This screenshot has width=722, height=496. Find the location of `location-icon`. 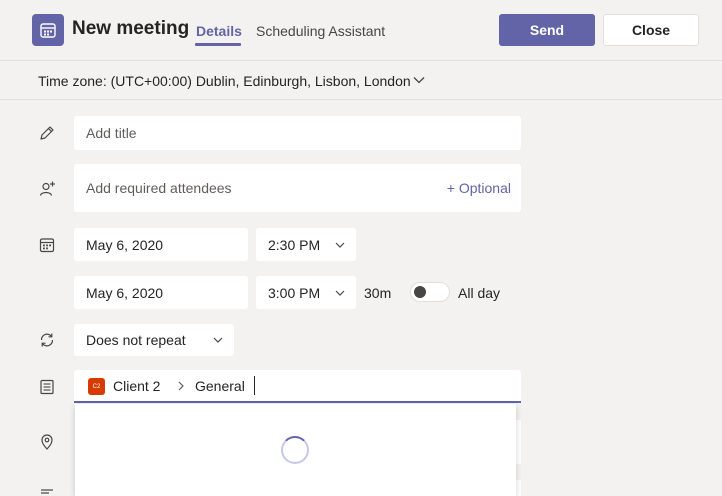

location-icon is located at coordinates (47, 442).